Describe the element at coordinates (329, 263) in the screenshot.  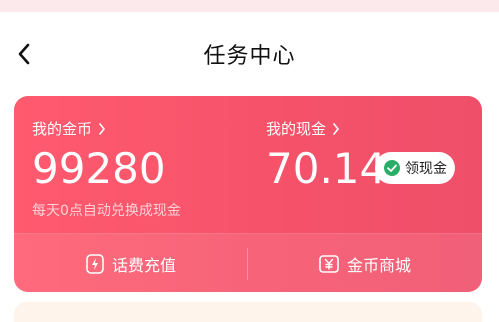
I see `yen-icon` at that location.